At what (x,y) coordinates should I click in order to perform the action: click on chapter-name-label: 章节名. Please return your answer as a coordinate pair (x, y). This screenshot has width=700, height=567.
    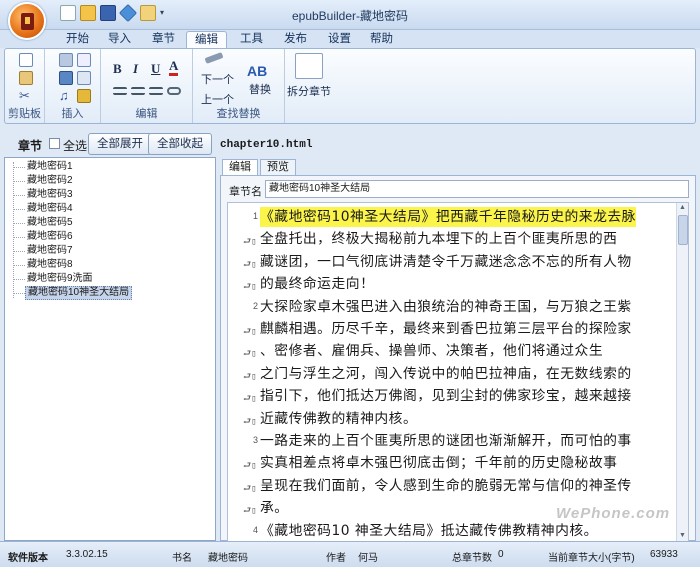
    Looking at the image, I should click on (245, 192).